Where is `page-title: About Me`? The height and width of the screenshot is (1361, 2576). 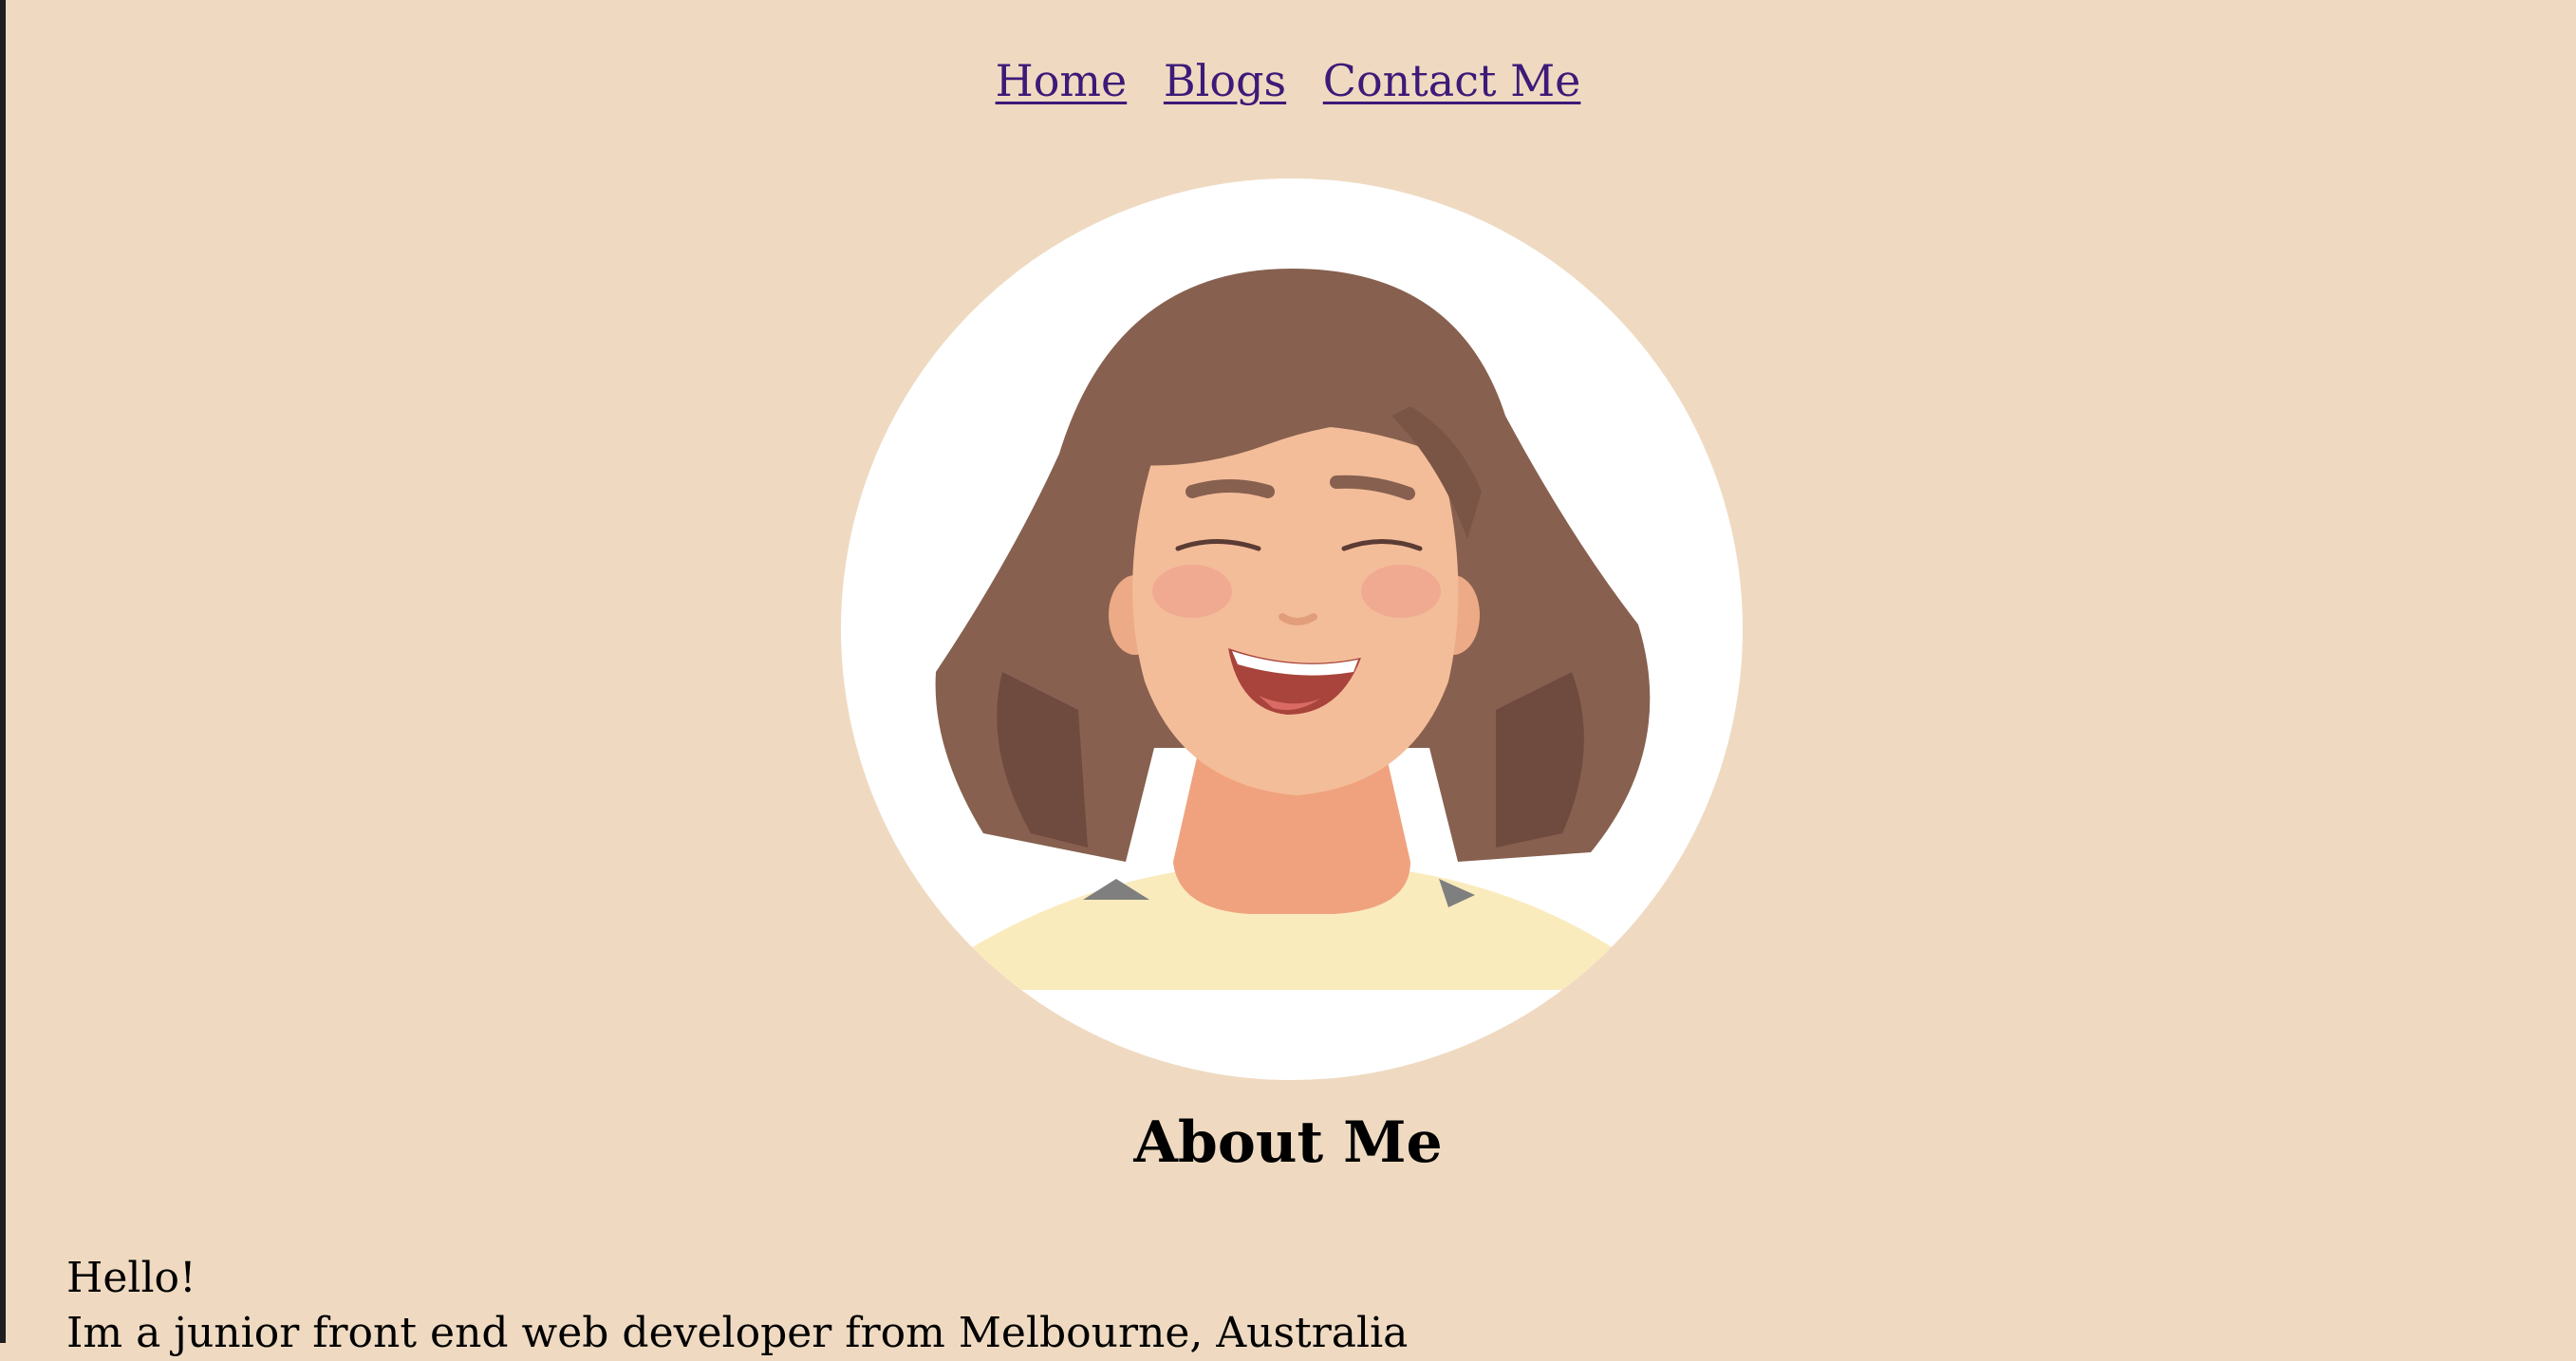 page-title: About Me is located at coordinates (1288, 1142).